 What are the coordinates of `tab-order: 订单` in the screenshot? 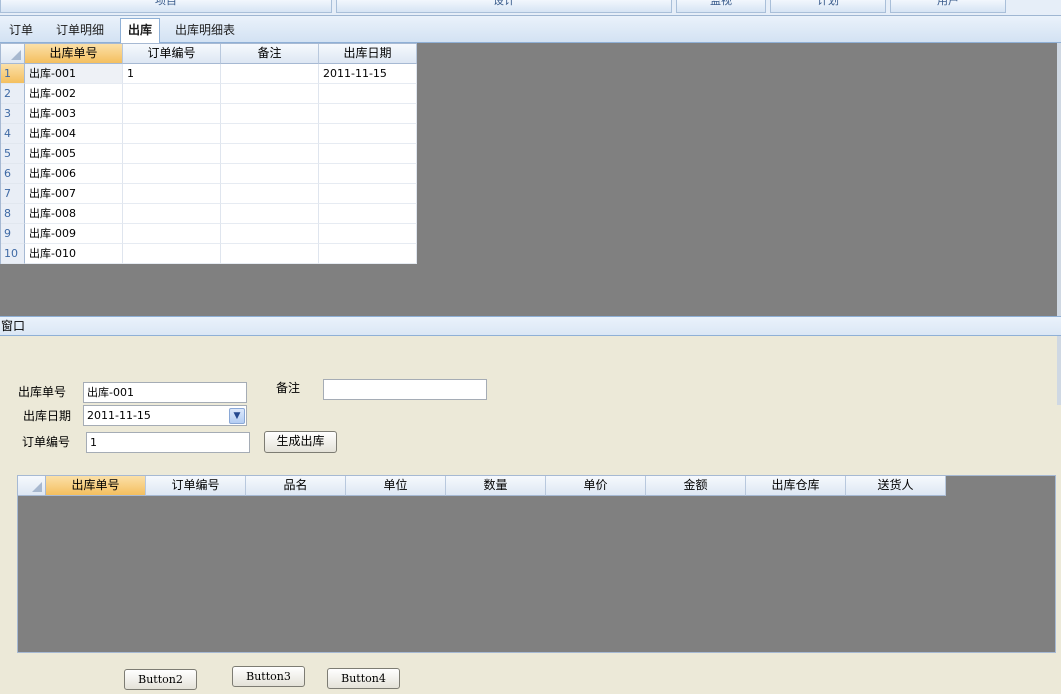 It's located at (21, 30).